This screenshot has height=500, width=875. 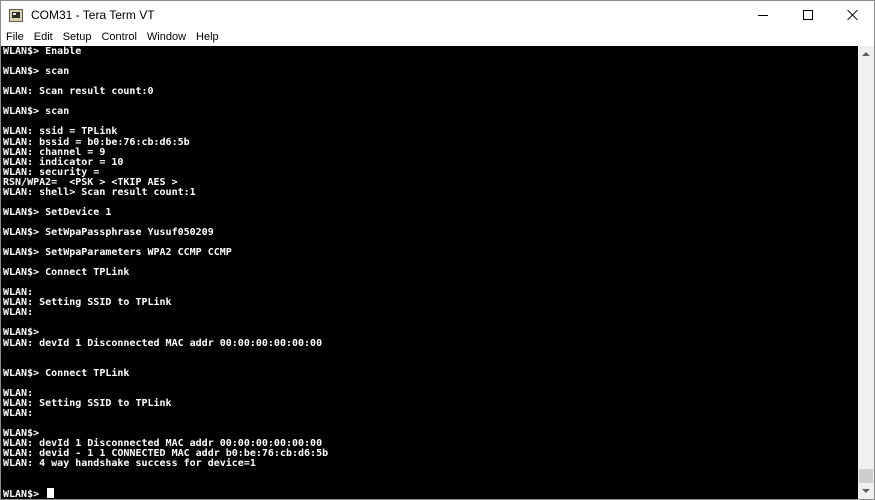 I want to click on terminal-line: WLAN: Scan result count:0, so click(x=78, y=92).